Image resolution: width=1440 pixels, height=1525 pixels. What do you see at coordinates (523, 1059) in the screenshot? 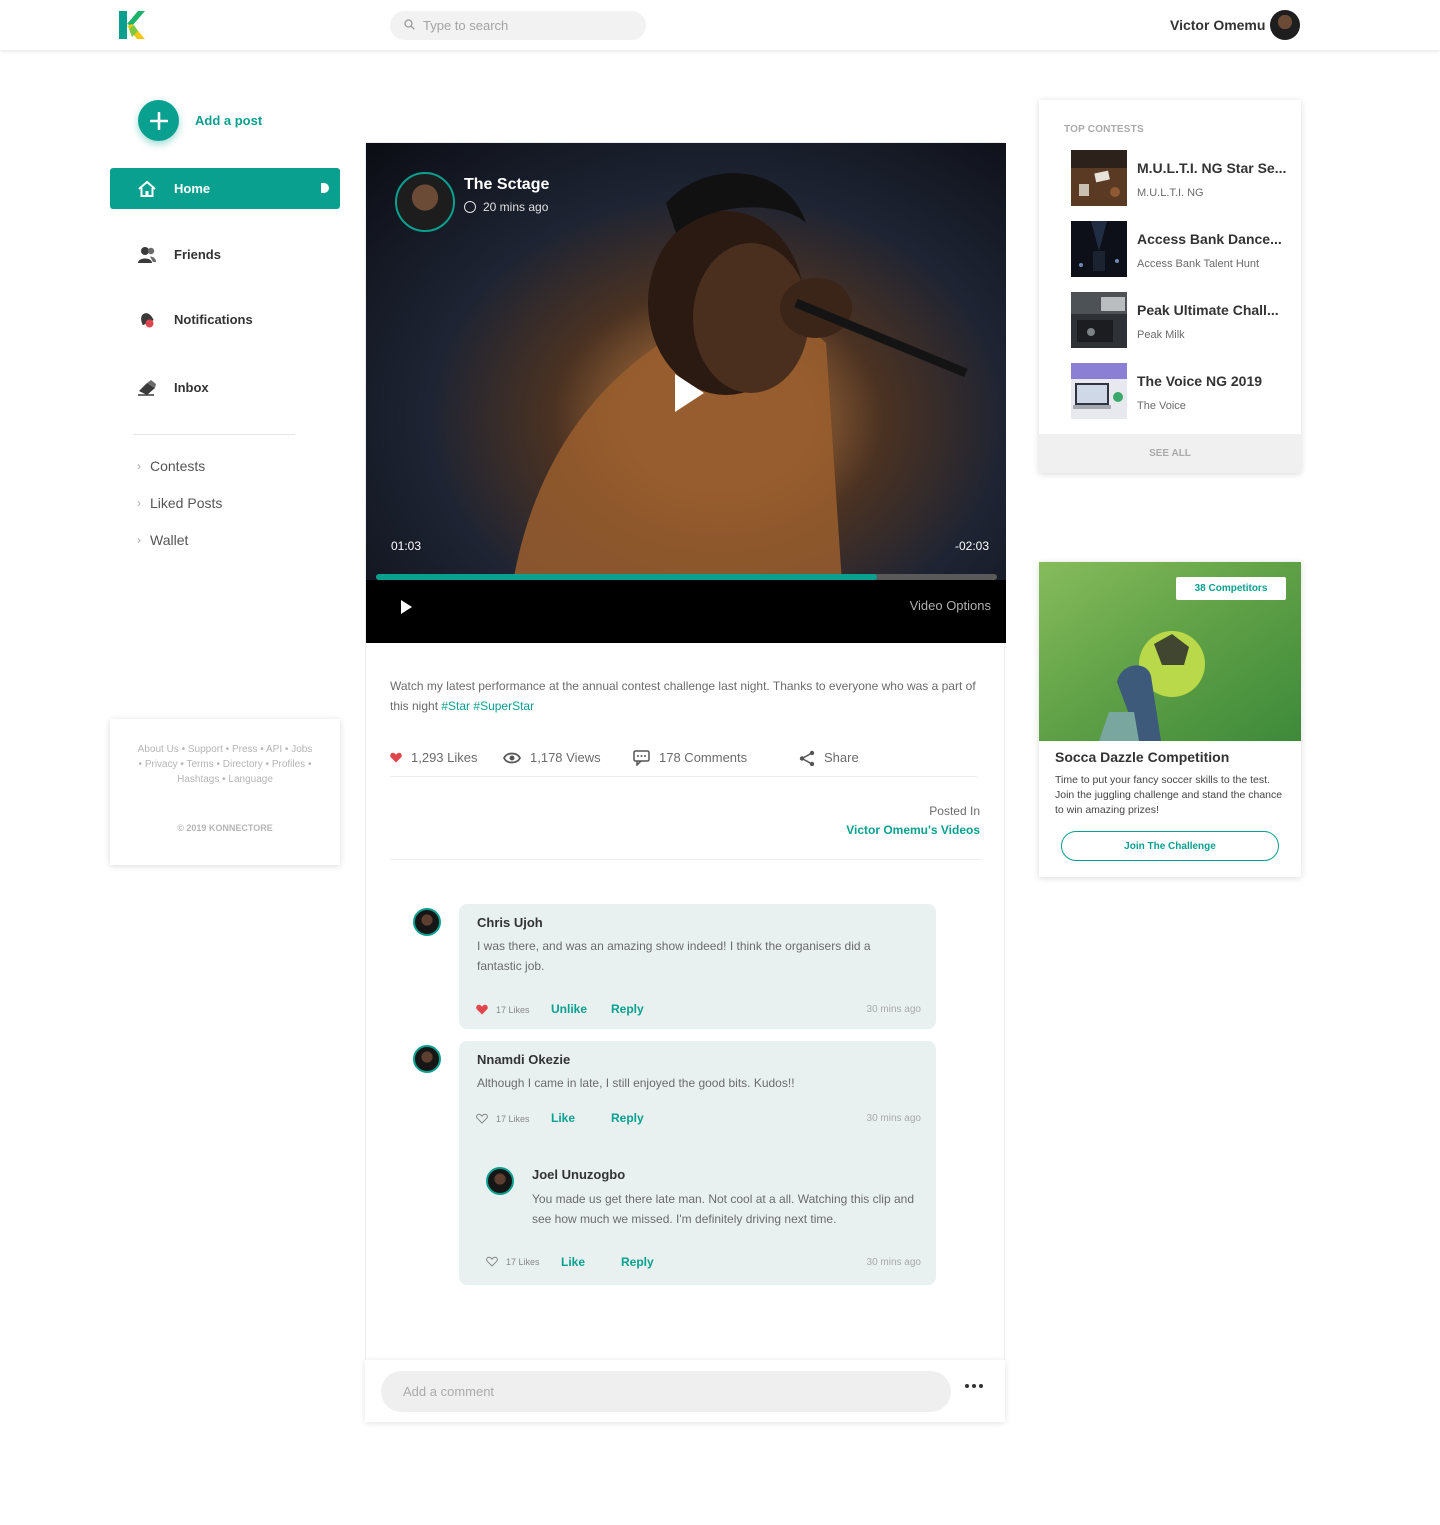
I see `commenter-name: Nnamdi Okezie` at bounding box center [523, 1059].